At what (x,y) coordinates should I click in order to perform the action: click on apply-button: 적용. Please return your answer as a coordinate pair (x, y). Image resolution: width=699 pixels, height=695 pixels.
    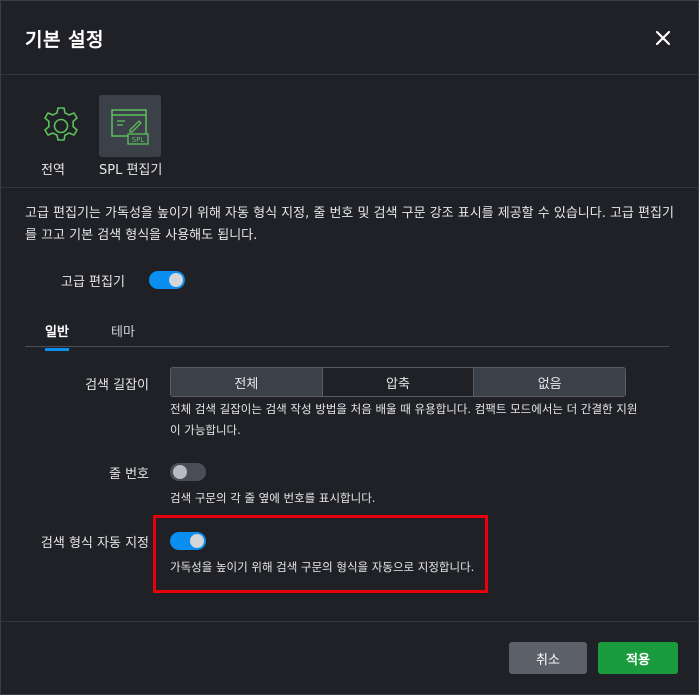
    Looking at the image, I should click on (638, 658).